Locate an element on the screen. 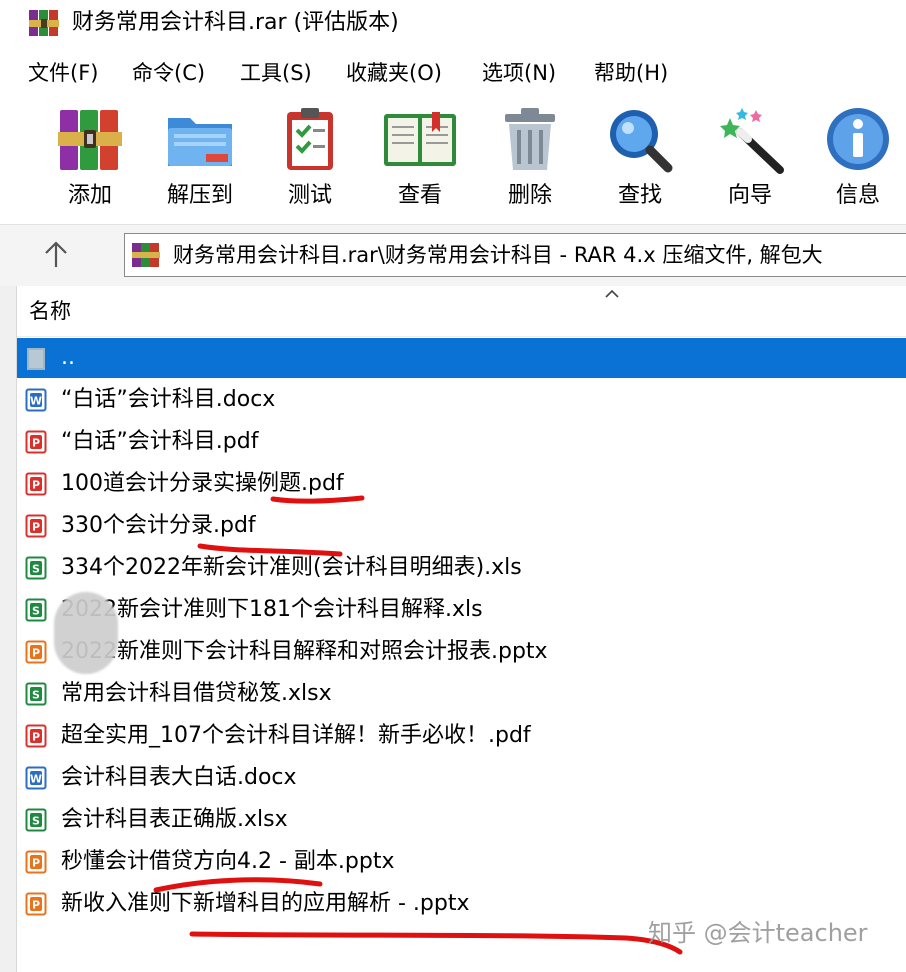 This screenshot has height=972, width=906. test-clipboard-icon is located at coordinates (310, 139).